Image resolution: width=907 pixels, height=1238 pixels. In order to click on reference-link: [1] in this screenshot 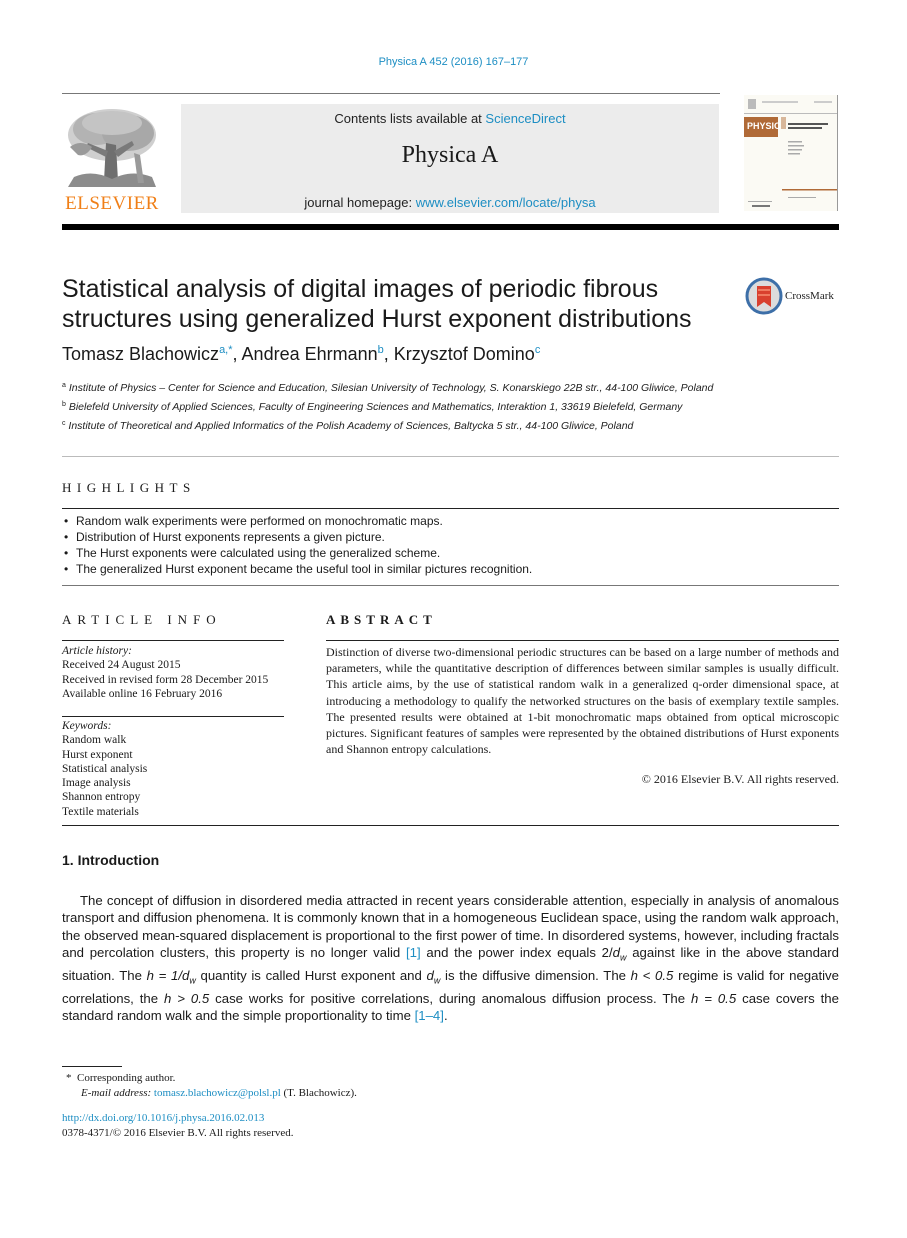, I will do `click(413, 952)`.